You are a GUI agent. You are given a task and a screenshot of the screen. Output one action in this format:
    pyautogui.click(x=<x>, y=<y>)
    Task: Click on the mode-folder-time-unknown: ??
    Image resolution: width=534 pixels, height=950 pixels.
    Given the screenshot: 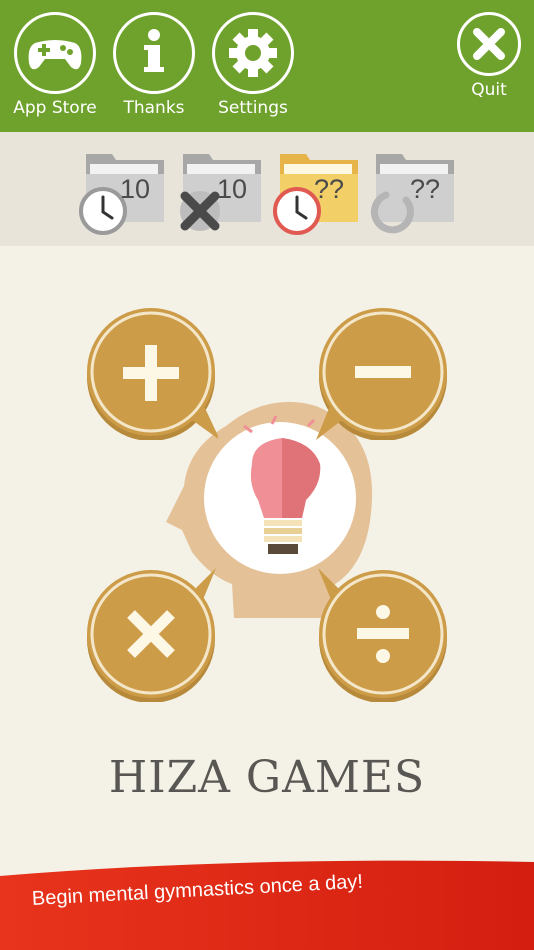 What is the action you would take?
    pyautogui.click(x=316, y=192)
    